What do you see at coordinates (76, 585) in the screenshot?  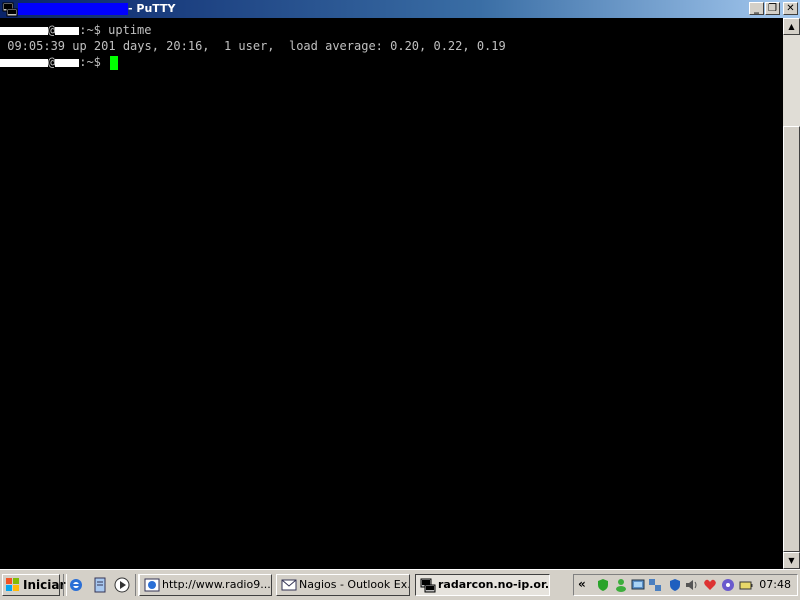 I see `internet-explorer-icon` at bounding box center [76, 585].